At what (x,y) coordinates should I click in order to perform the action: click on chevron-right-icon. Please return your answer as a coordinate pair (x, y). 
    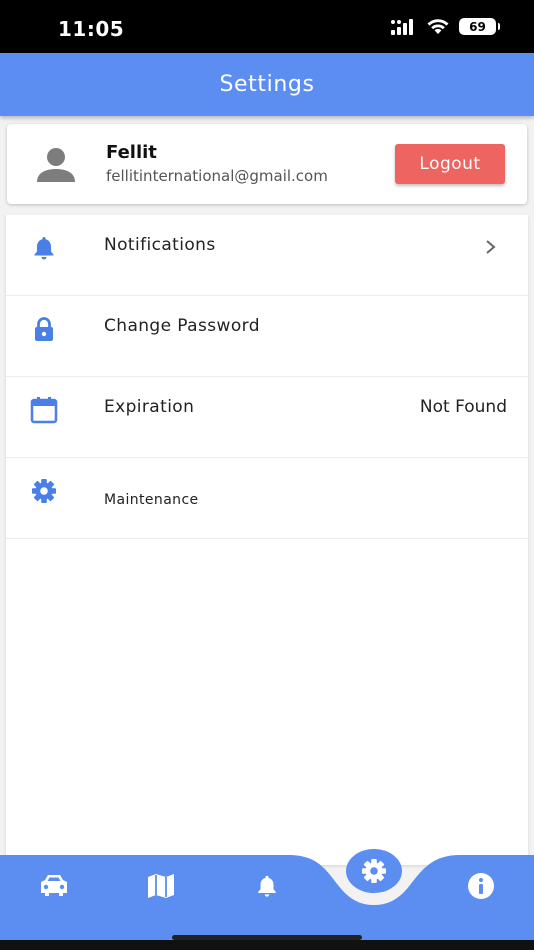
    Looking at the image, I should click on (491, 247).